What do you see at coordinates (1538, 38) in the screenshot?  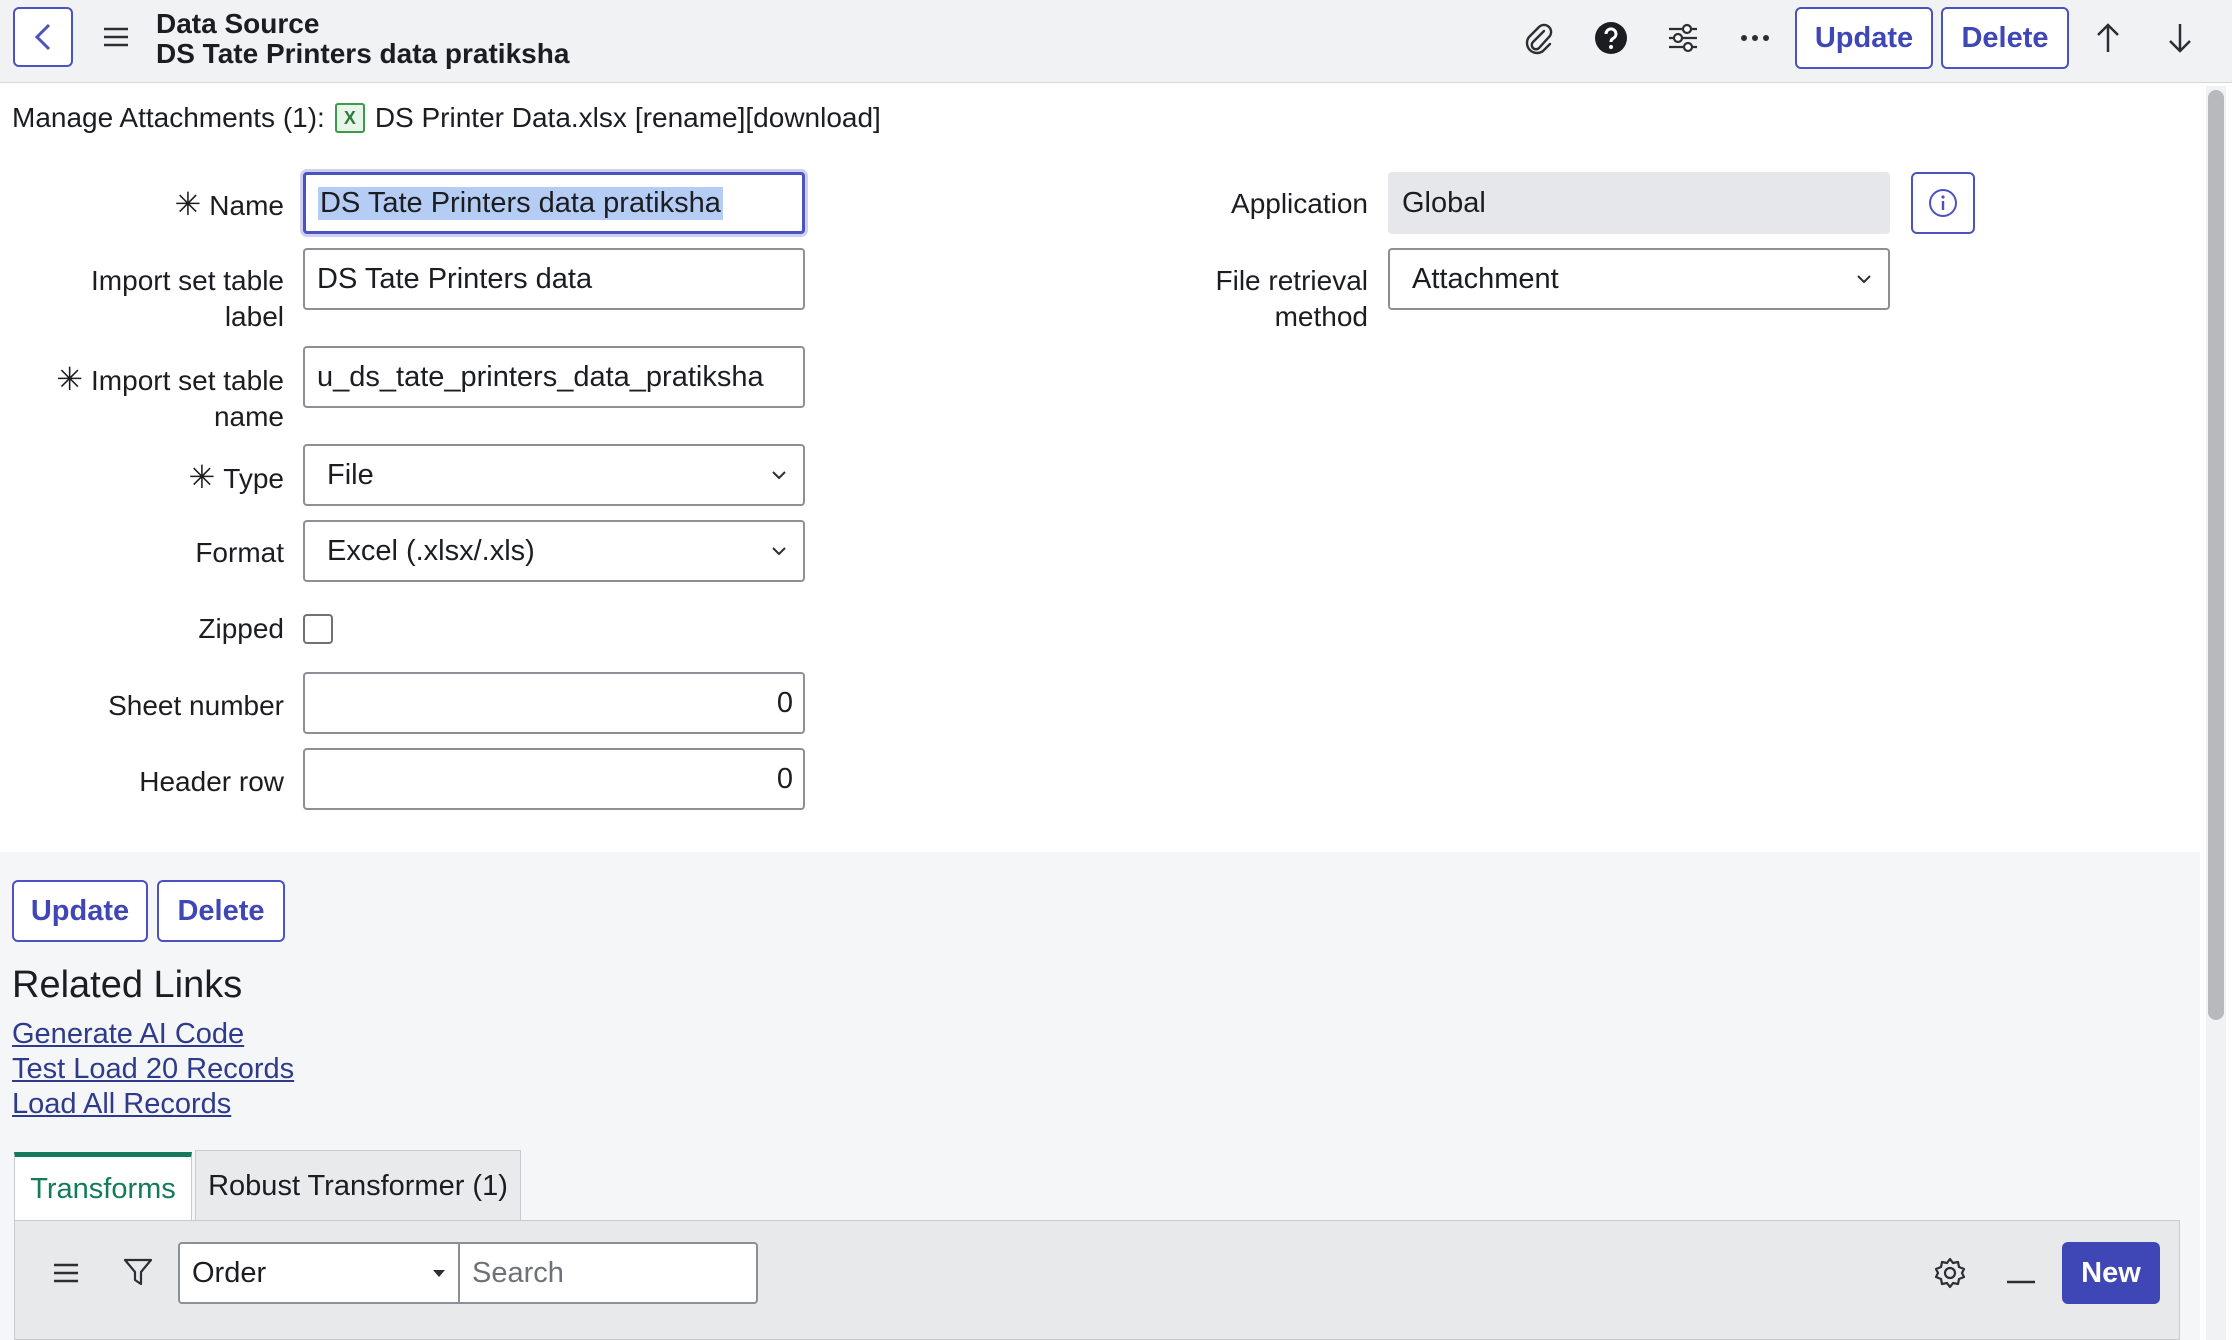 I see `paperclip-icon` at bounding box center [1538, 38].